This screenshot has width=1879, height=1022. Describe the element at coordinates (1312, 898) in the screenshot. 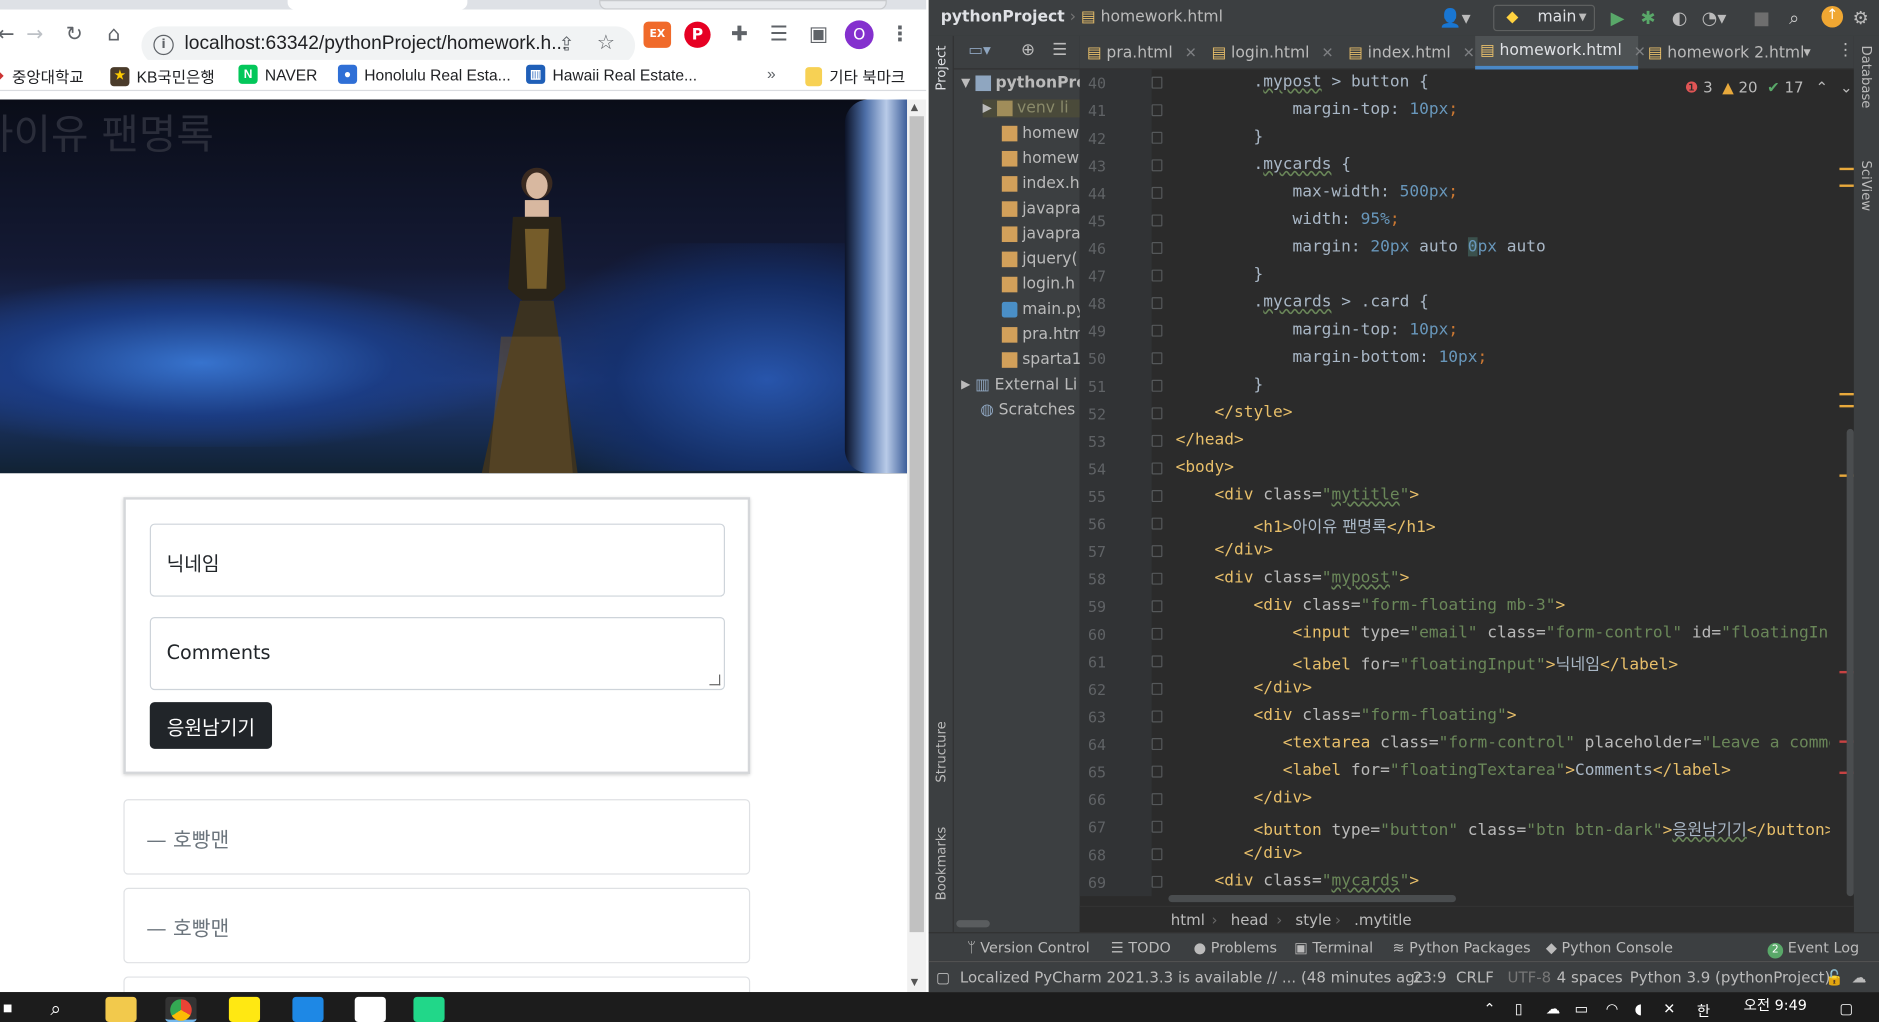

I see `editor-hscrollbar` at that location.